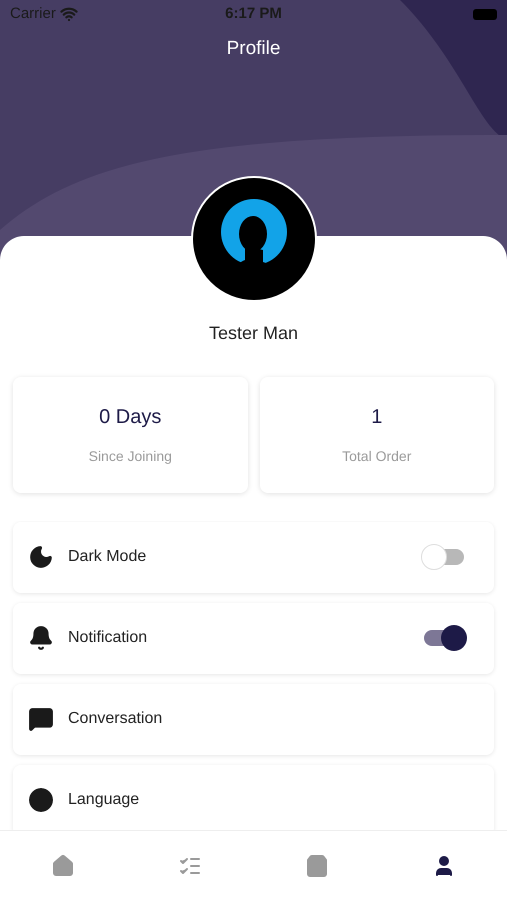 This screenshot has width=507, height=900. Describe the element at coordinates (253, 797) in the screenshot. I see `settings-row: Language` at that location.